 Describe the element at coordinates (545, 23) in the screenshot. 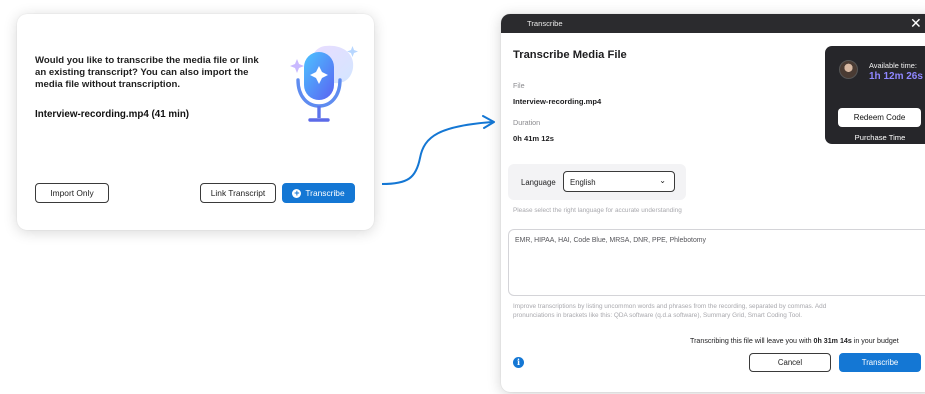

I see `dialog-window-title: Transcribe` at that location.